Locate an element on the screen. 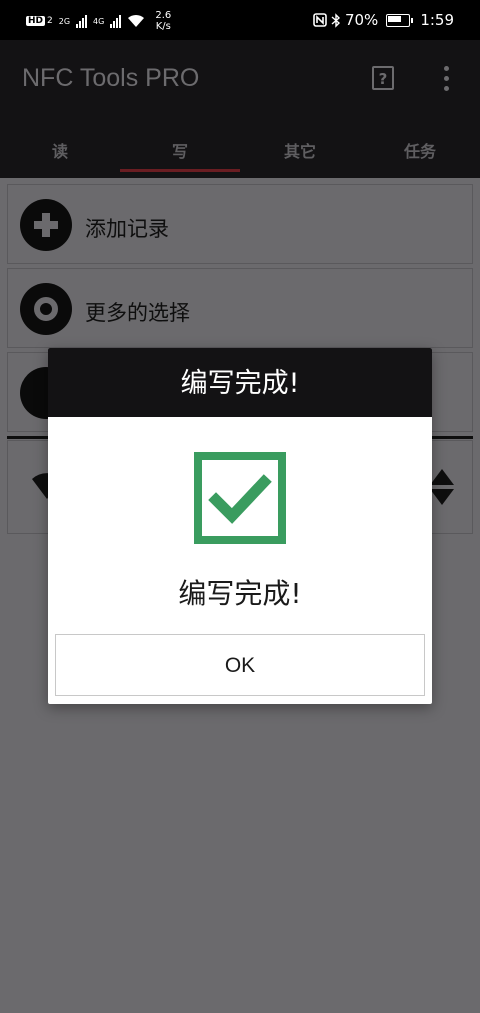 This screenshot has height=1013, width=480. plus-icon is located at coordinates (46, 225).